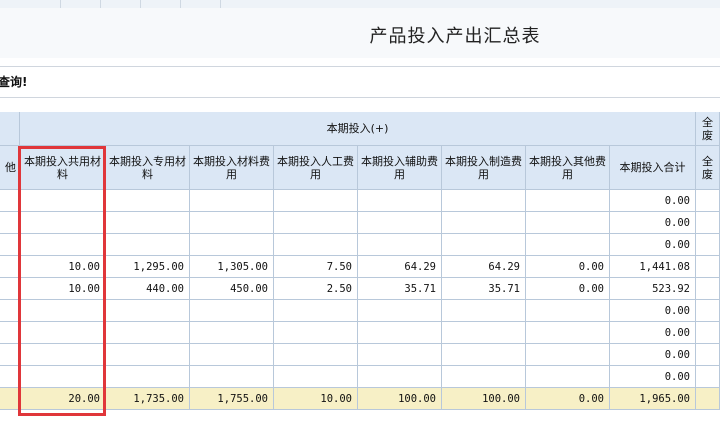 The height and width of the screenshot is (444, 720). What do you see at coordinates (653, 168) in the screenshot?
I see `column-header: 本期投入合计` at bounding box center [653, 168].